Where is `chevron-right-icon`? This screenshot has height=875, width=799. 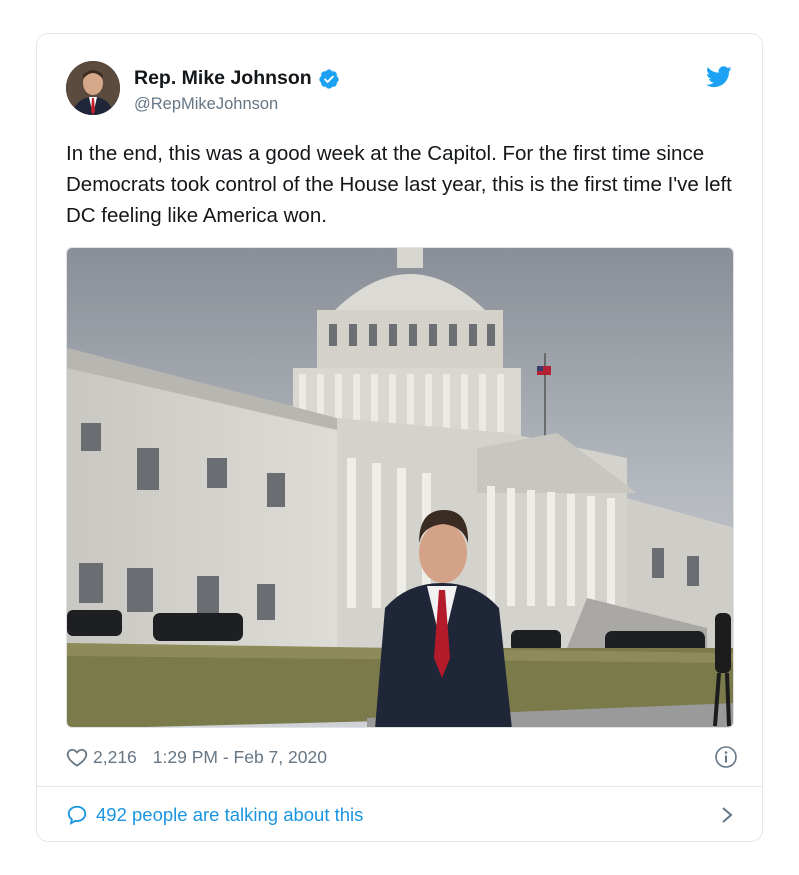 chevron-right-icon is located at coordinates (727, 815).